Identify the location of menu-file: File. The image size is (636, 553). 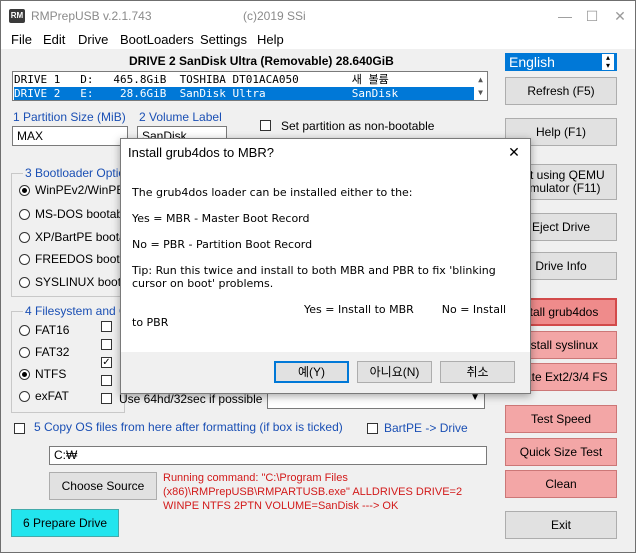
(21, 39).